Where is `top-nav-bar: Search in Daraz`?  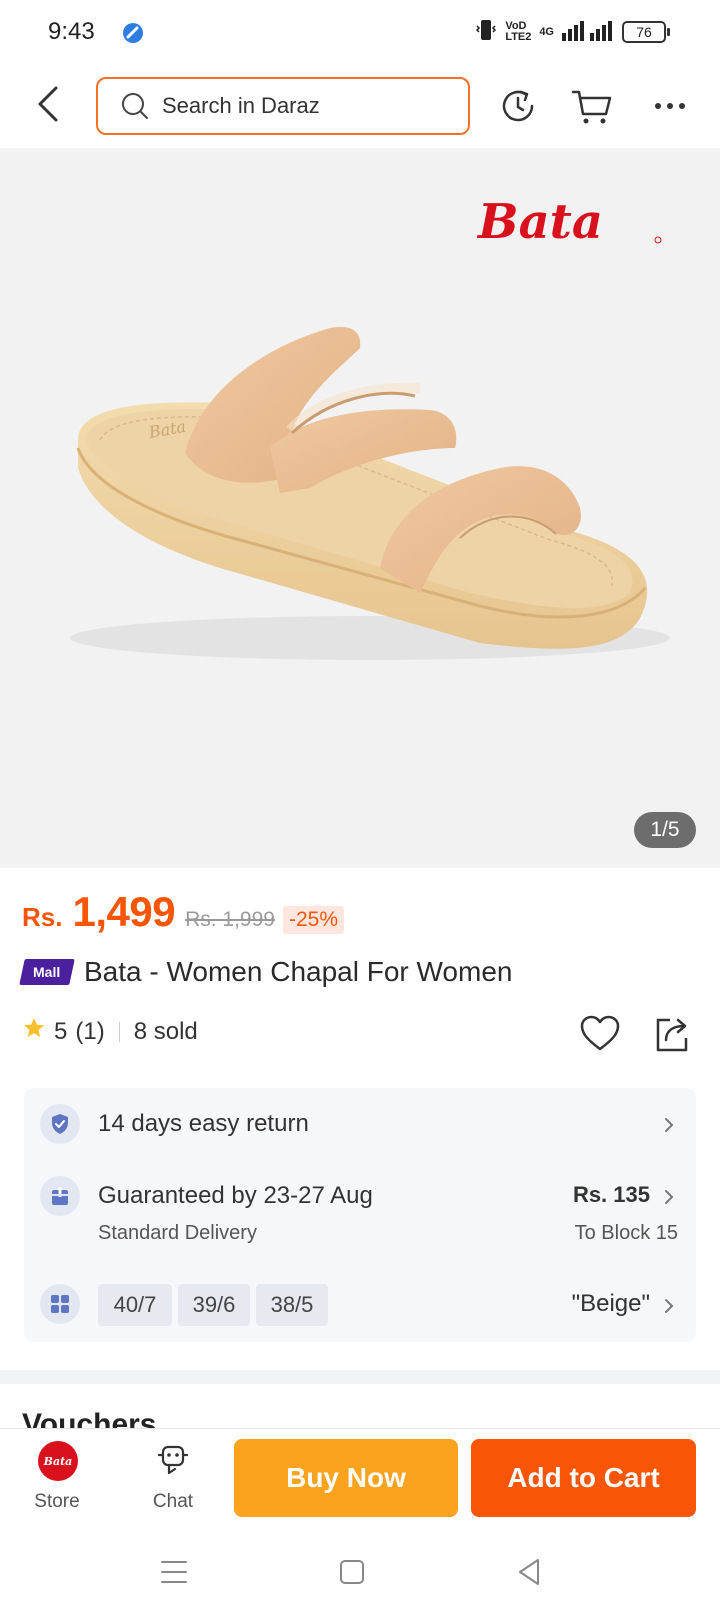
top-nav-bar: Search in Daraz is located at coordinates (360, 107).